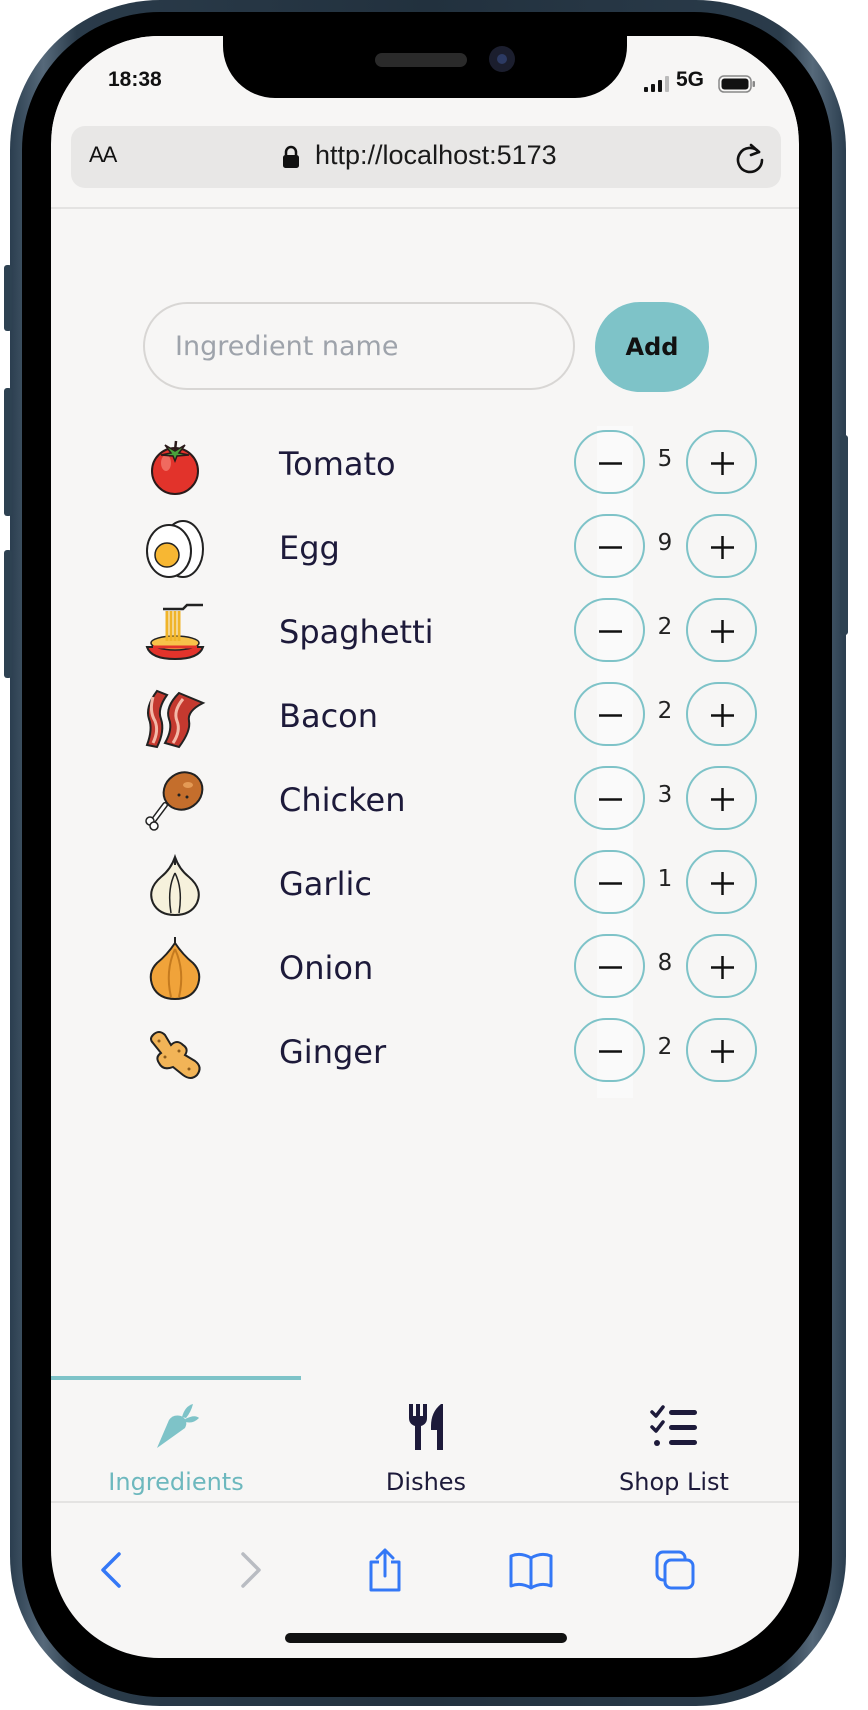  Describe the element at coordinates (8, 614) in the screenshot. I see `volume-down-button` at that location.